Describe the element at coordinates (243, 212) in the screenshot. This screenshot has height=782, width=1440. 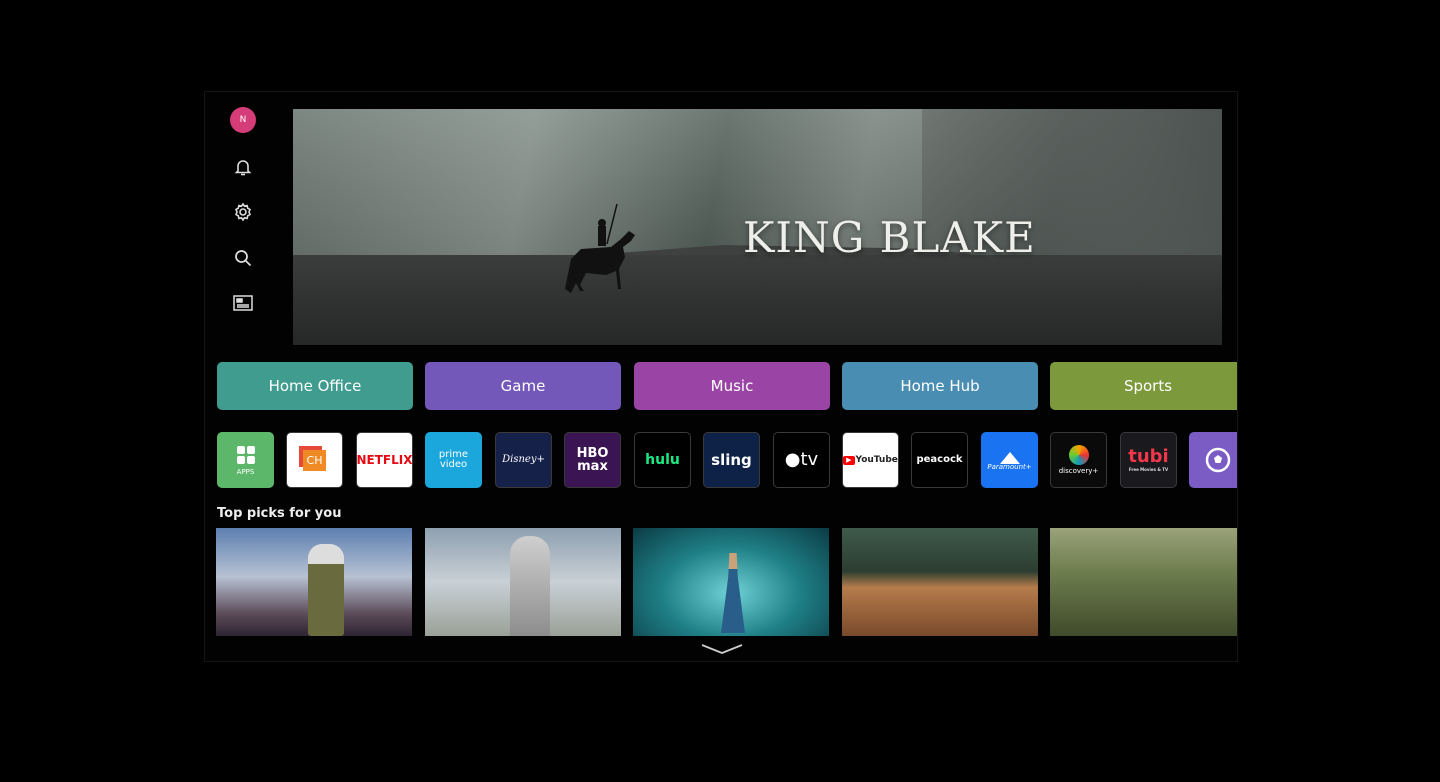
I see `gear-icon` at that location.